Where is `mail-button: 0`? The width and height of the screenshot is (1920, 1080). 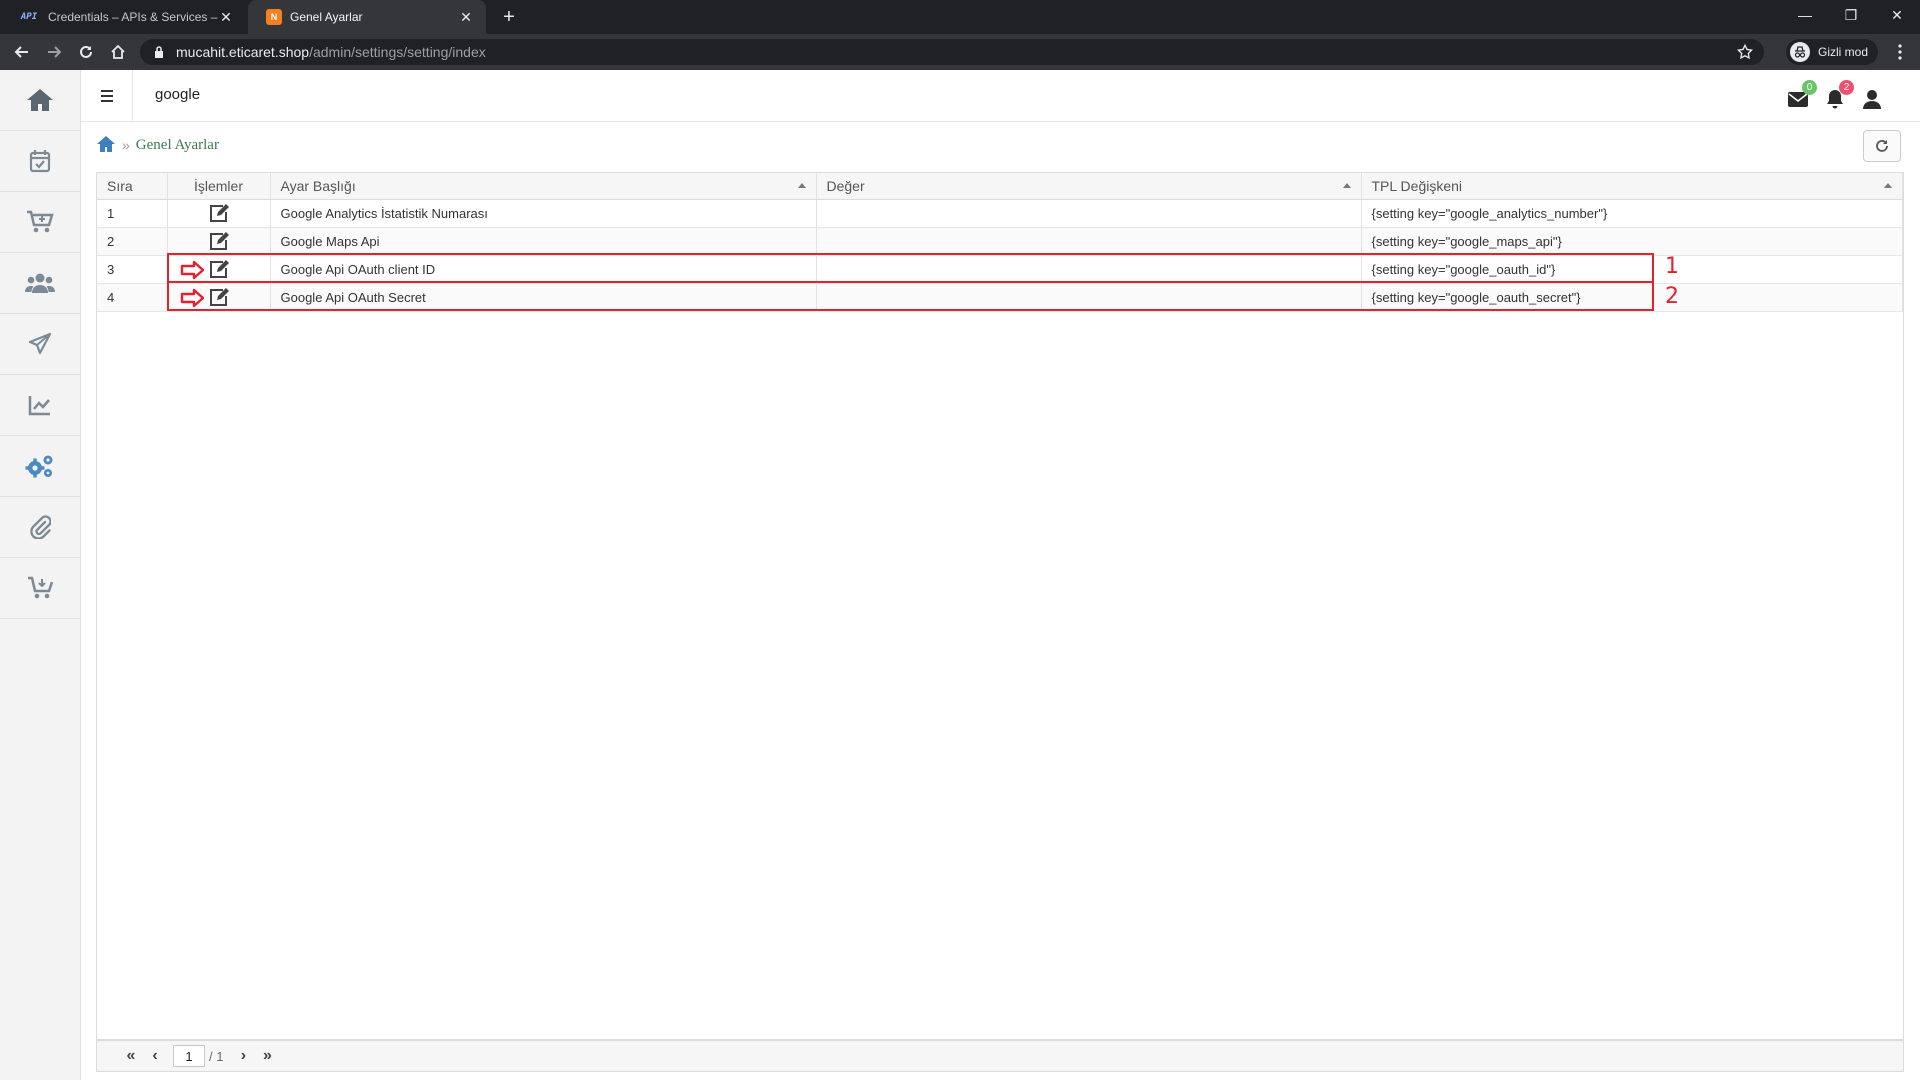 mail-button: 0 is located at coordinates (1802, 95).